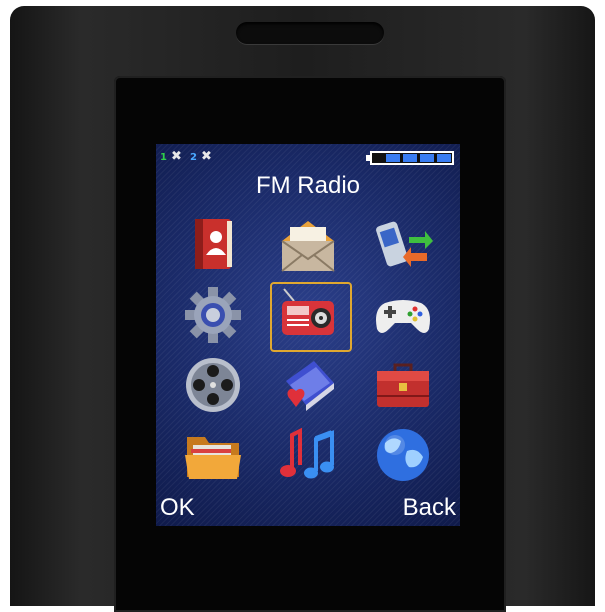 The width and height of the screenshot is (605, 612). I want to click on menu-item-phonebook, so click(213, 245).